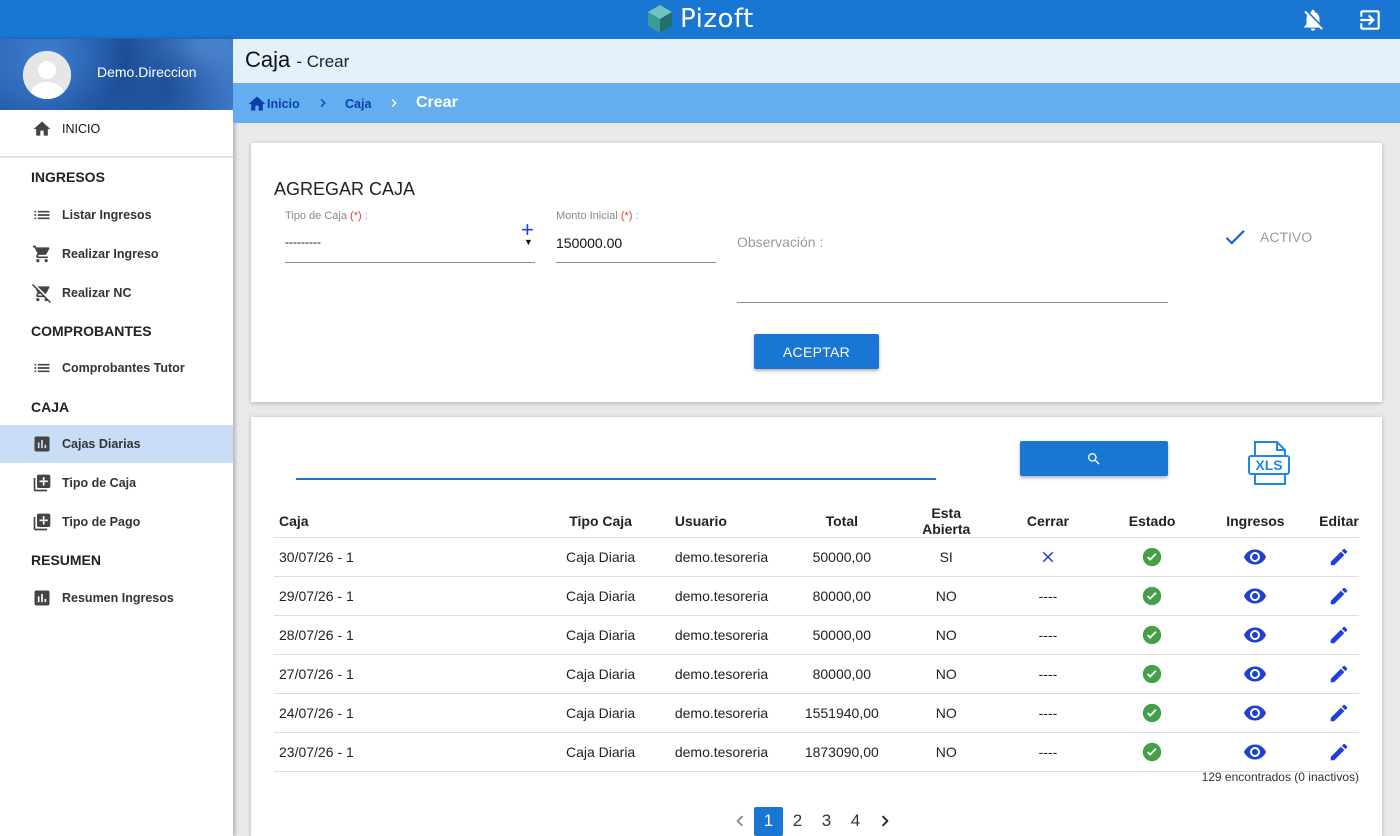  What do you see at coordinates (1313, 20) in the screenshot?
I see `notifications-off-icon` at bounding box center [1313, 20].